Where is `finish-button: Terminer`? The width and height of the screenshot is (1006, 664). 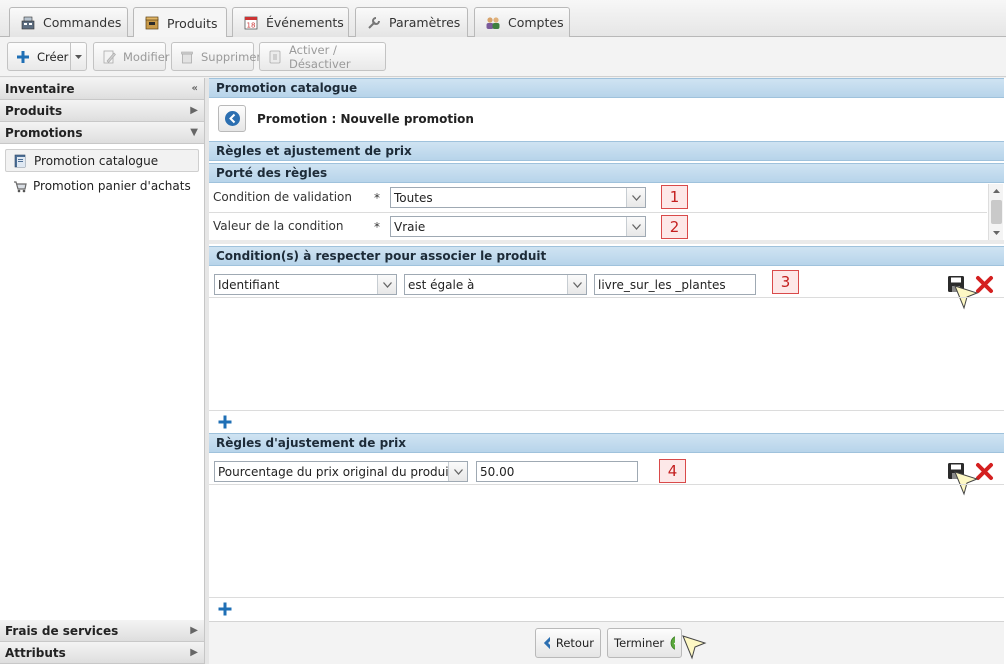
finish-button: Terminer is located at coordinates (644, 643).